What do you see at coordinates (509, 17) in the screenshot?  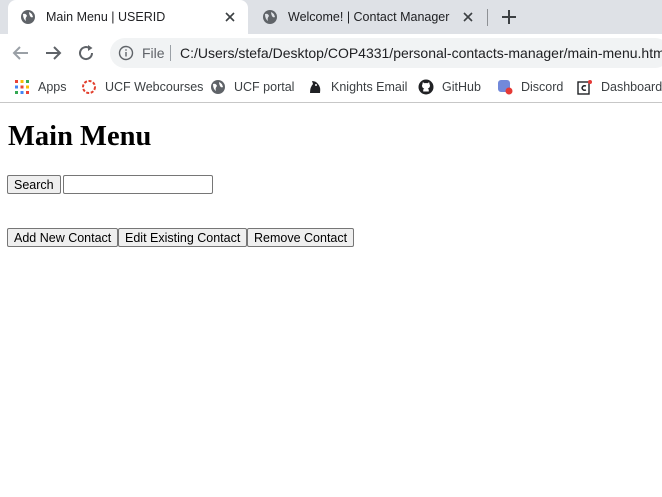 I see `new-tab-icon` at bounding box center [509, 17].